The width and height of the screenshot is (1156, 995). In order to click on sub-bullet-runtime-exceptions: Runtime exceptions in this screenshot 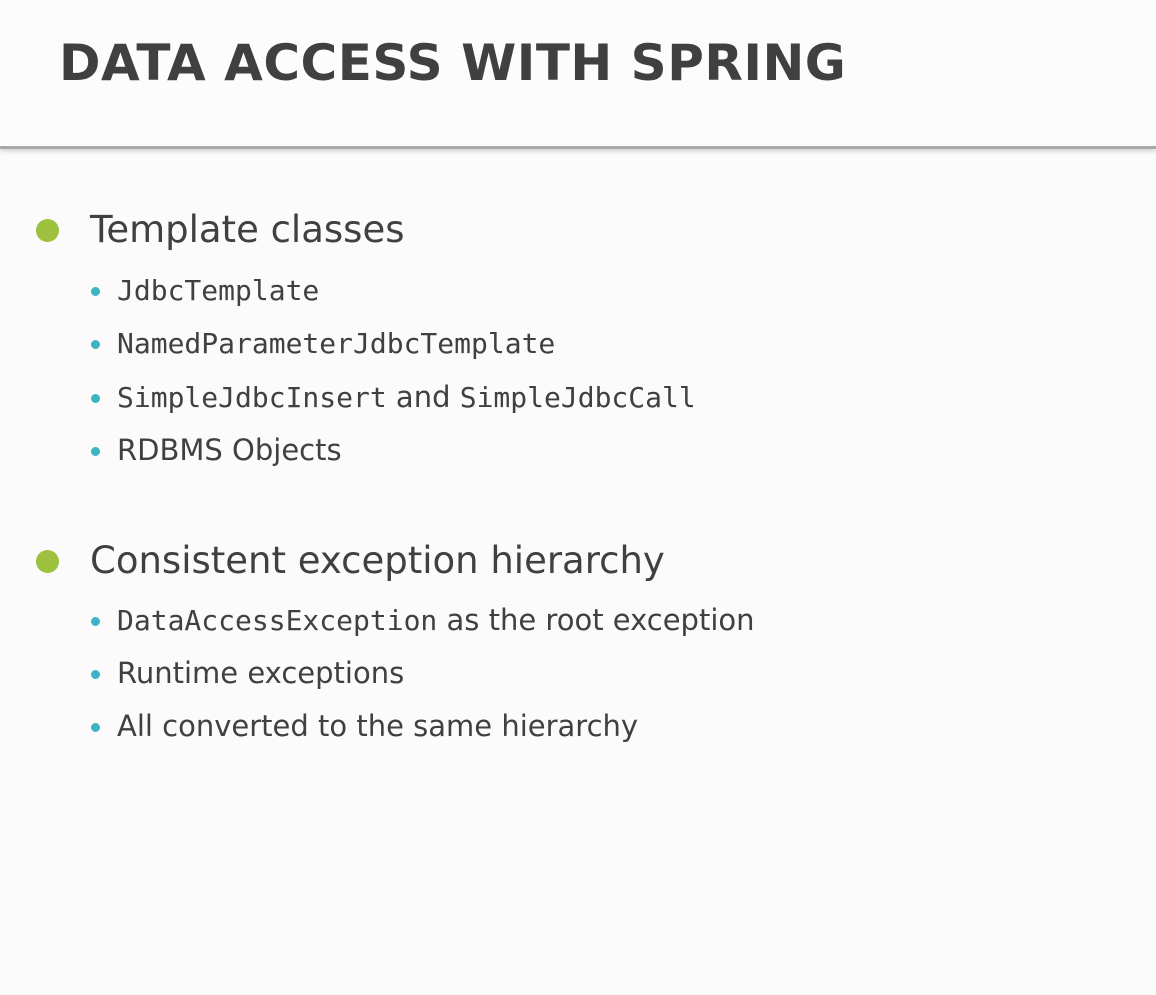, I will do `click(601, 673)`.